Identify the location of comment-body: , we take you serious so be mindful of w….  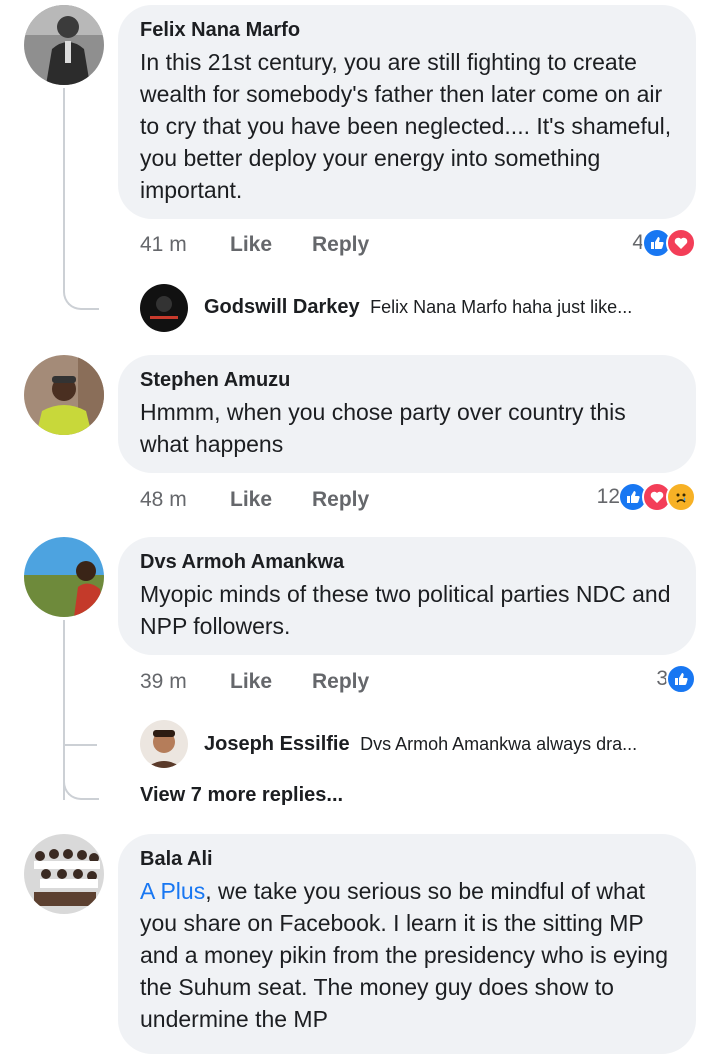
(407, 955).